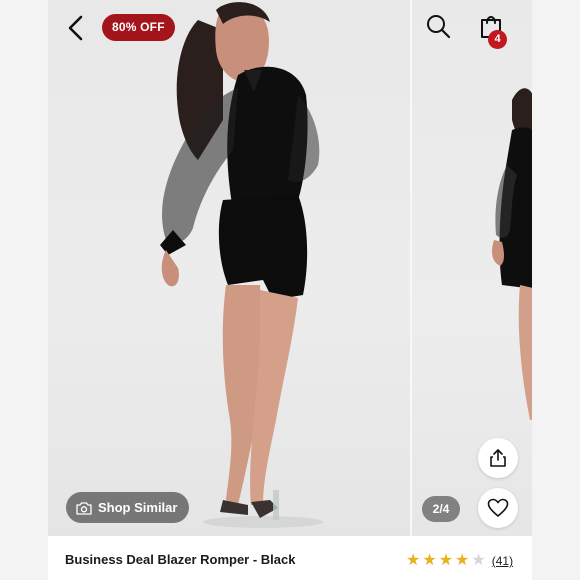  What do you see at coordinates (441, 509) in the screenshot?
I see `image-page-indicator: 2/4` at bounding box center [441, 509].